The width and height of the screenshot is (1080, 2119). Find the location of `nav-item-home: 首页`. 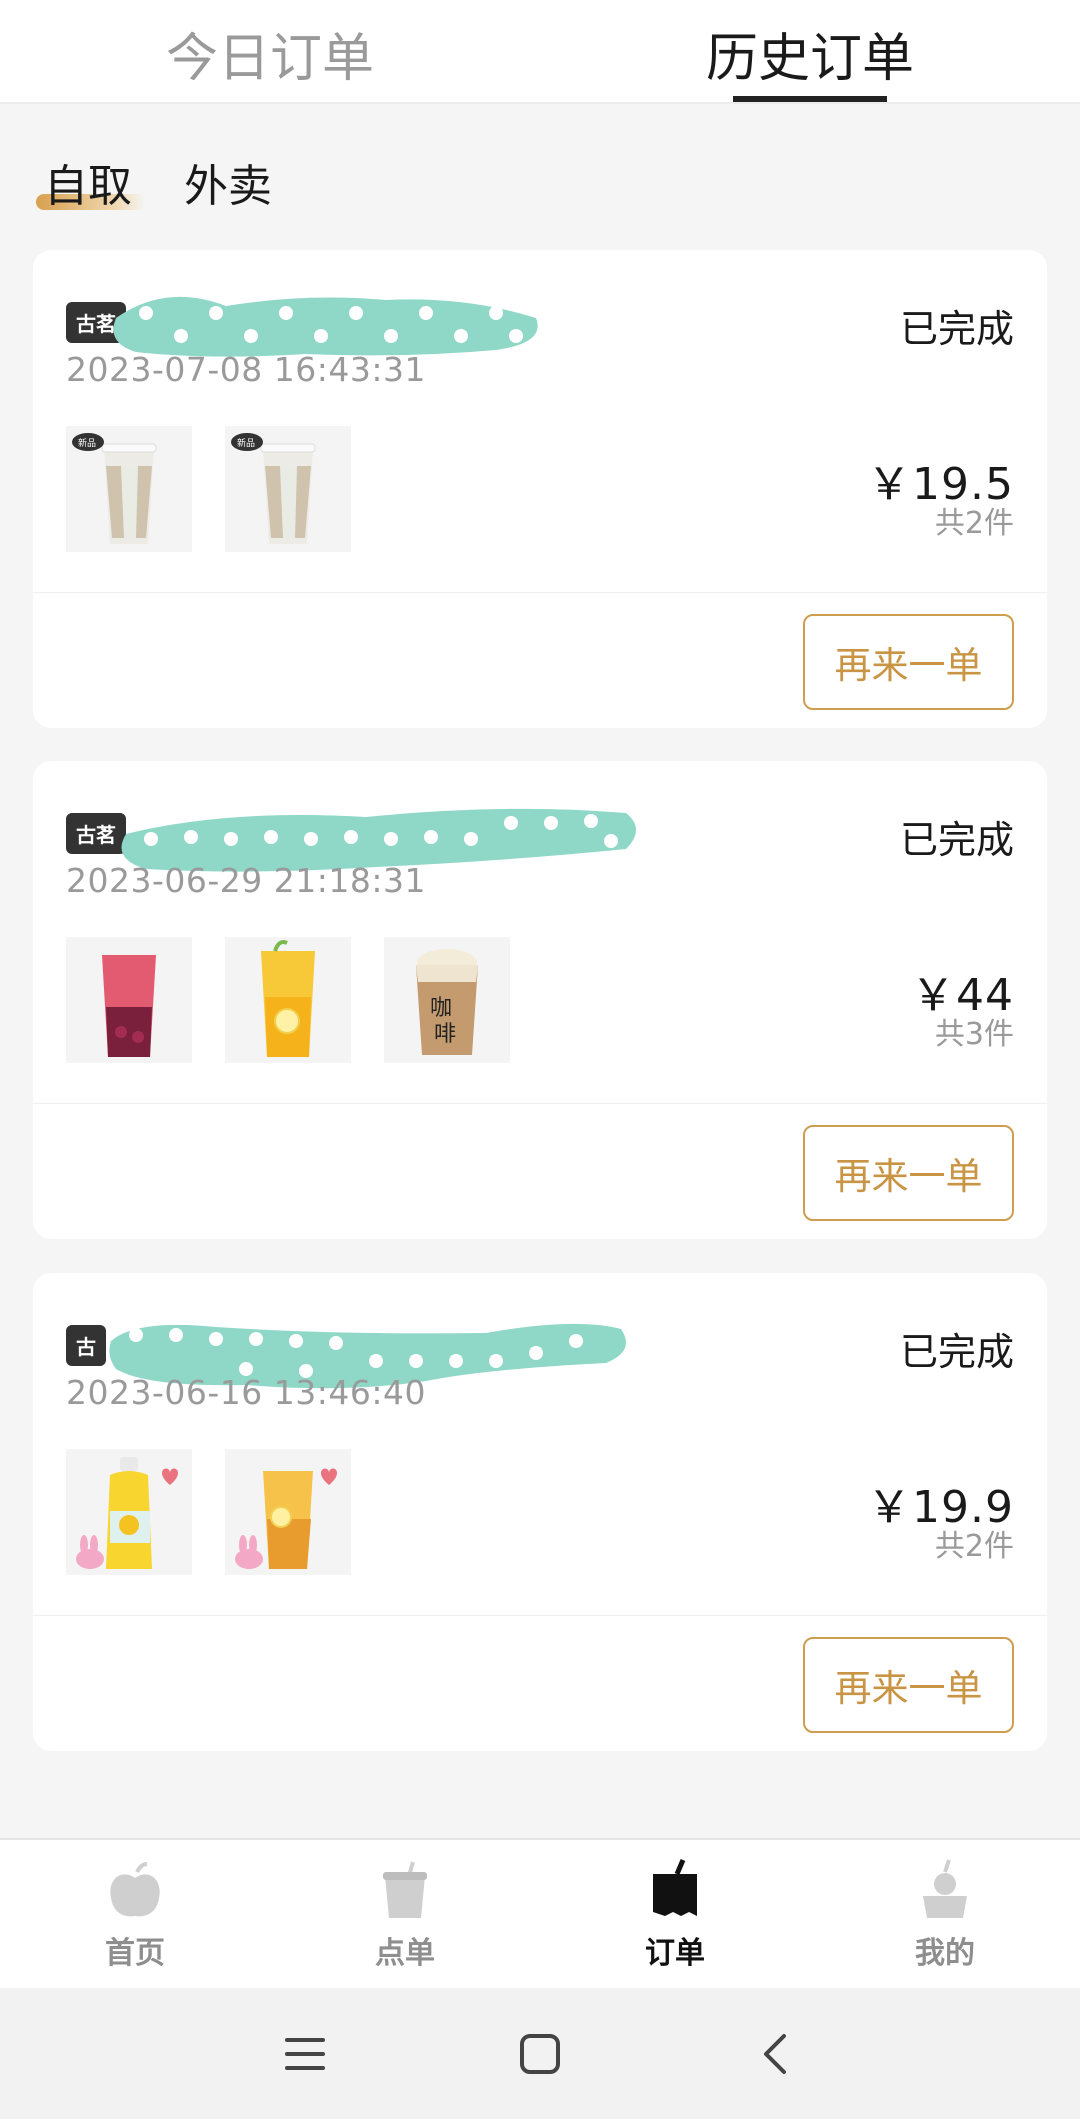

nav-item-home: 首页 is located at coordinates (135, 1914).